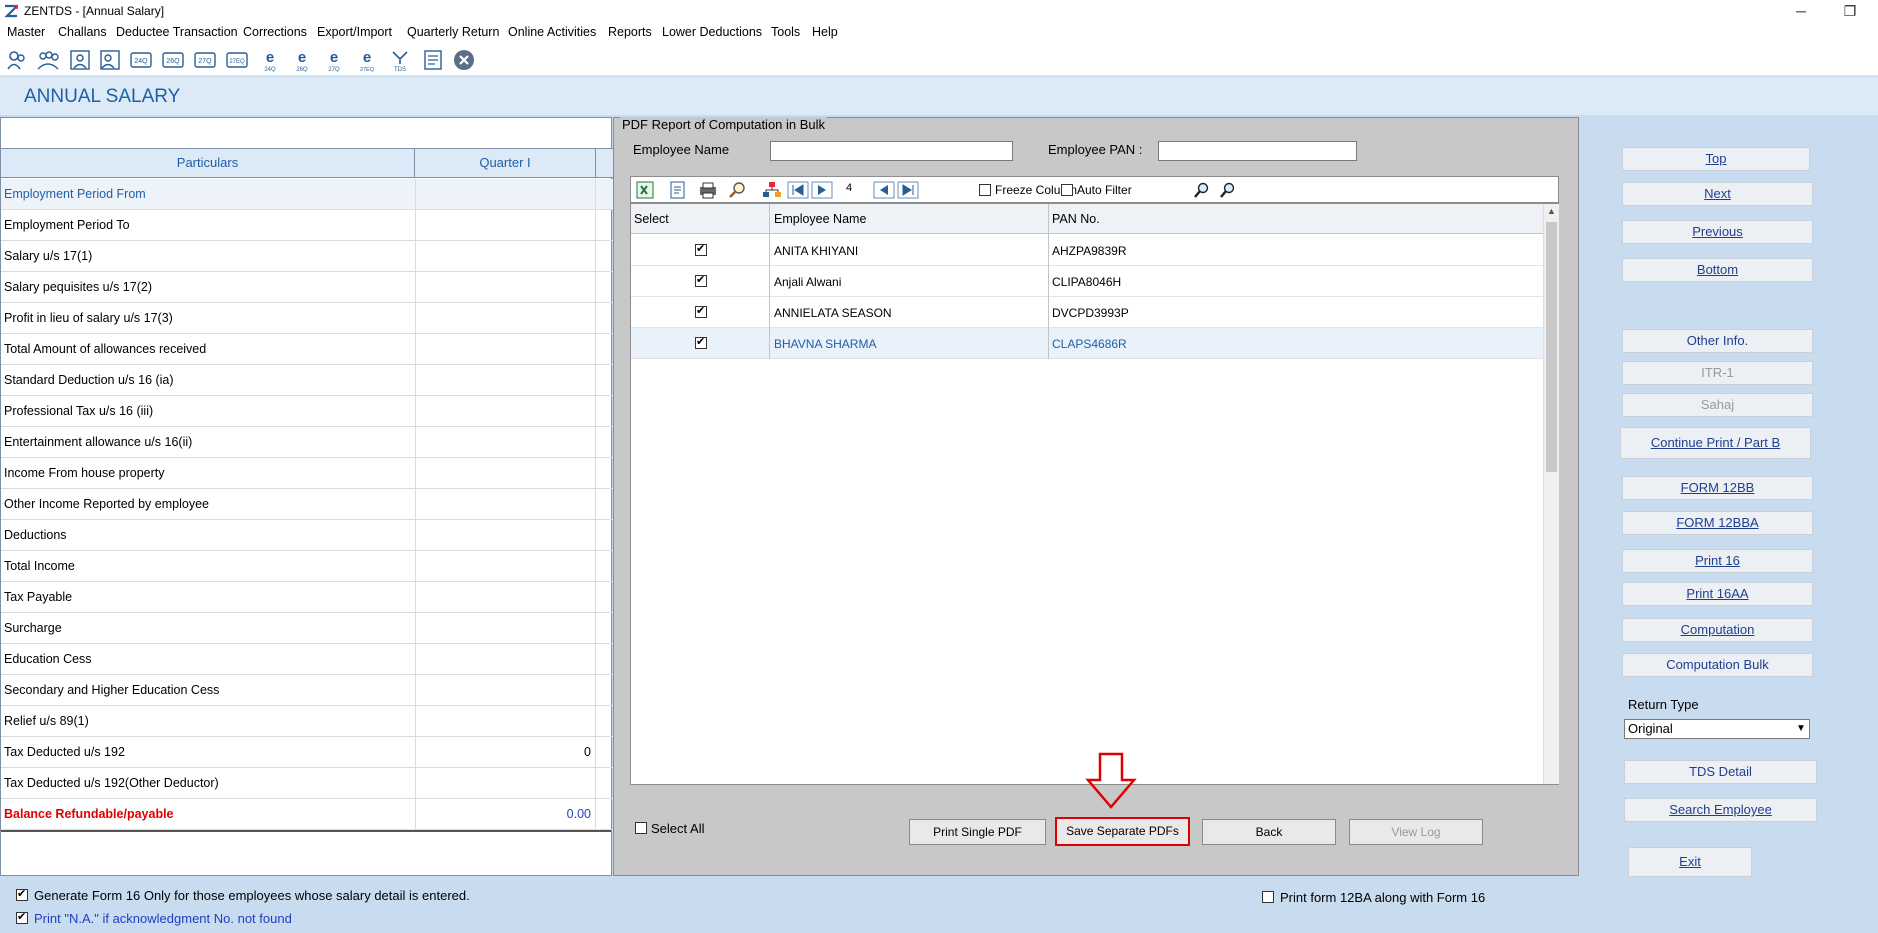  I want to click on close-icon, so click(464, 60).